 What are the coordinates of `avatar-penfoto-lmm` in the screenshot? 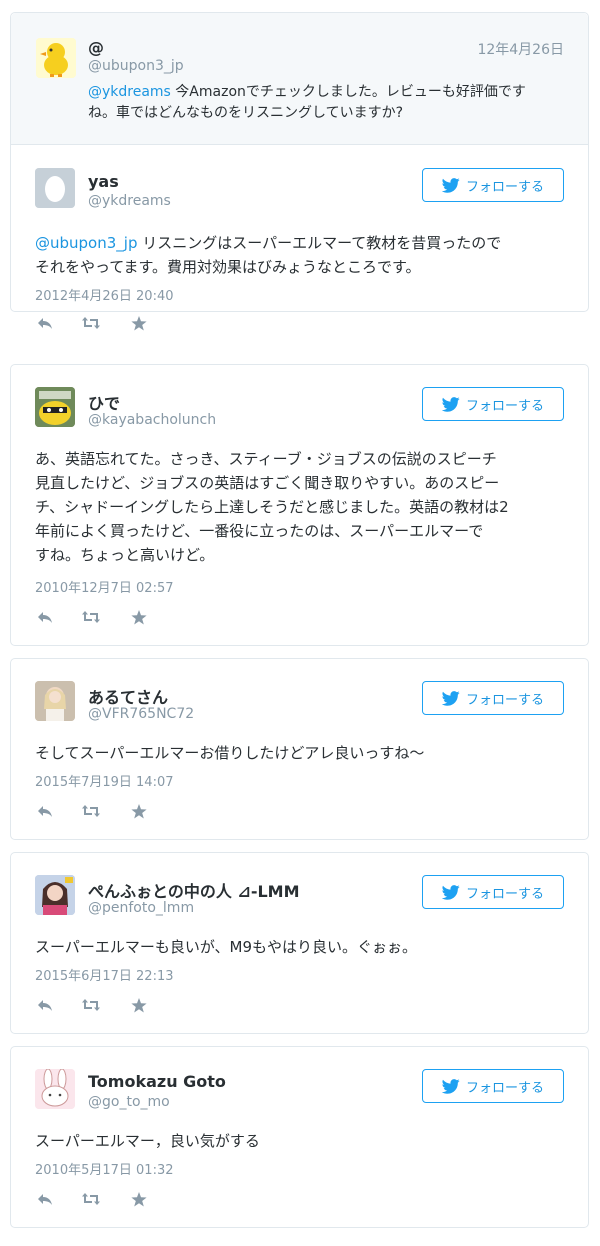 It's located at (55, 895).